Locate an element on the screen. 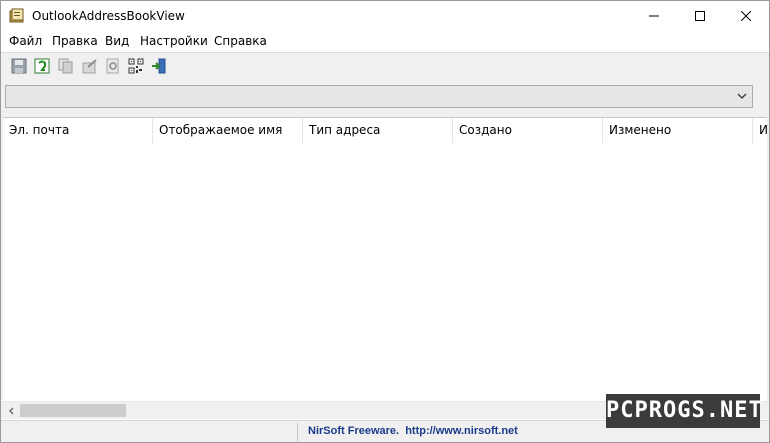 This screenshot has height=443, width=770. minimize-button is located at coordinates (654, 16).